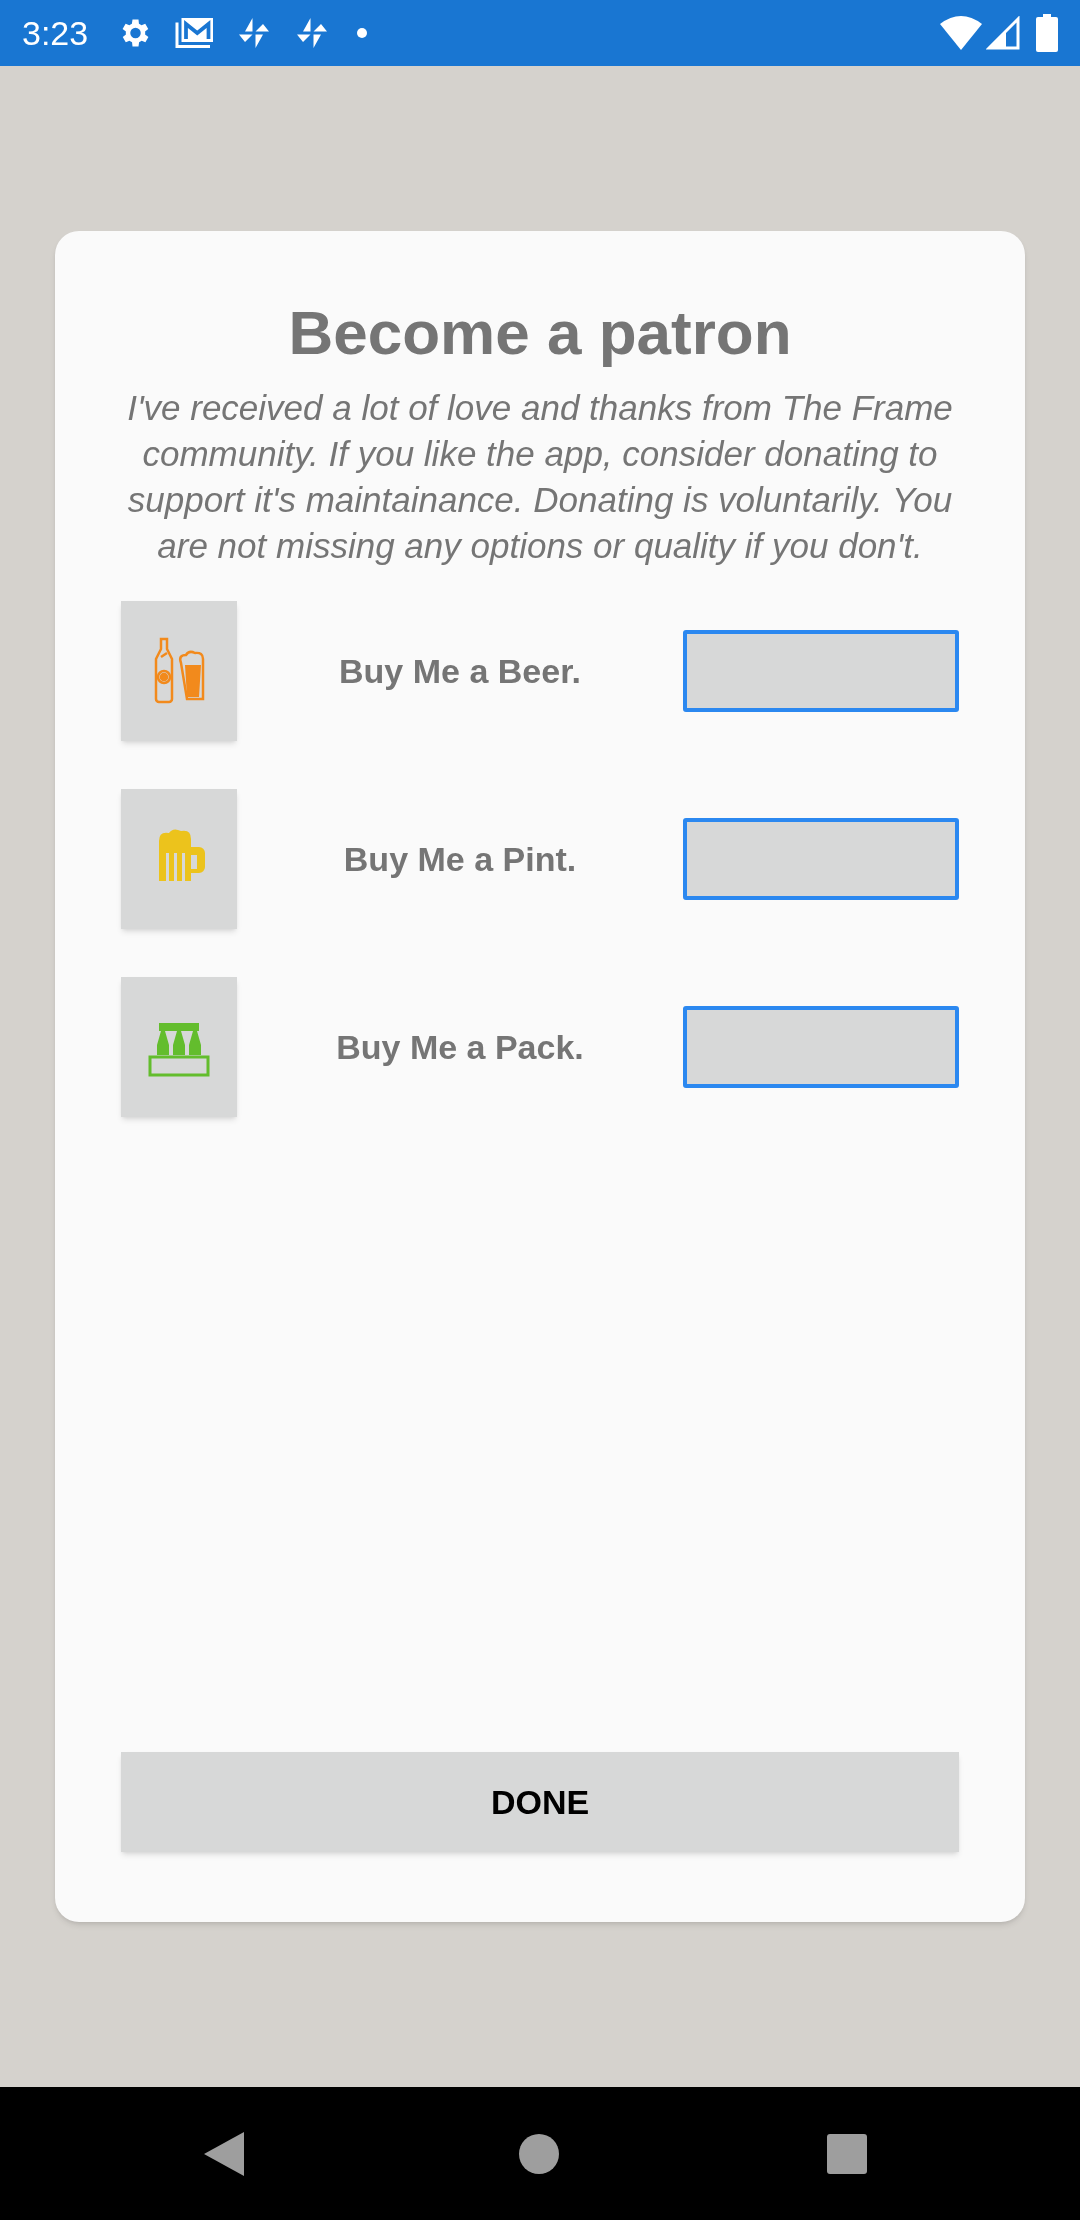  Describe the element at coordinates (540, 477) in the screenshot. I see `dialog-message: I've received a lot of love and thanks from The Frame community. If you like the app, consider donating to support it's maintainance. Donating is voluntarily. You are not missing any options or quality if you don't.` at that location.